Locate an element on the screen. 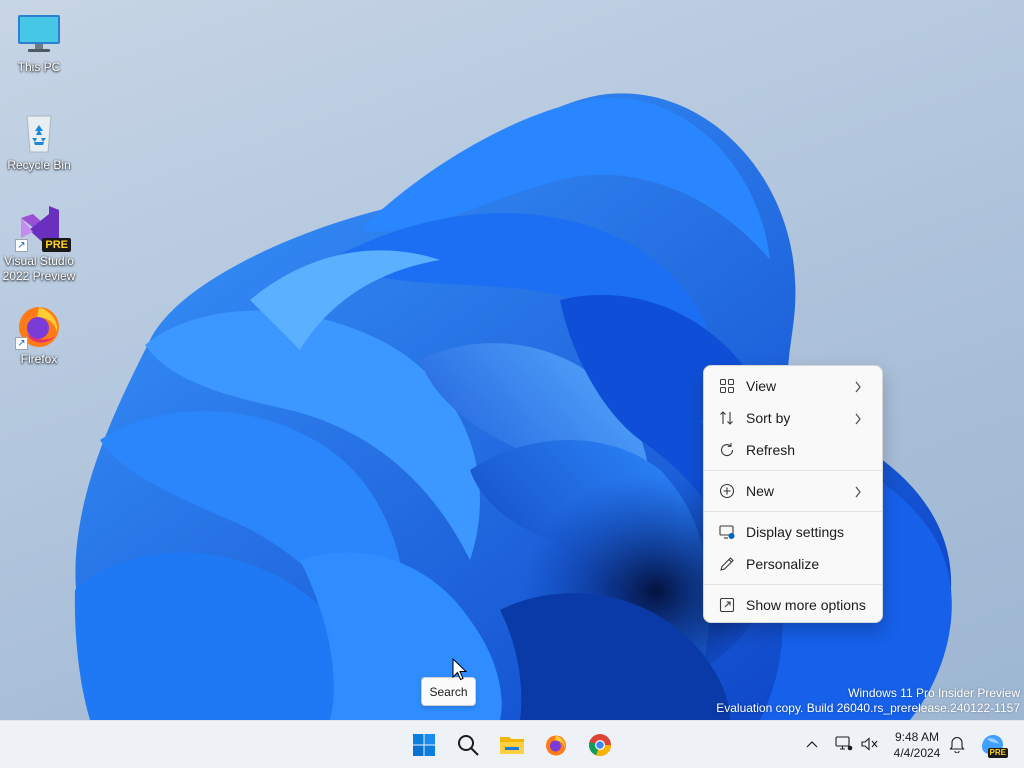 The image size is (1024, 768). desktop-icon-recycle-bin: Recycle Bin is located at coordinates (39, 140).